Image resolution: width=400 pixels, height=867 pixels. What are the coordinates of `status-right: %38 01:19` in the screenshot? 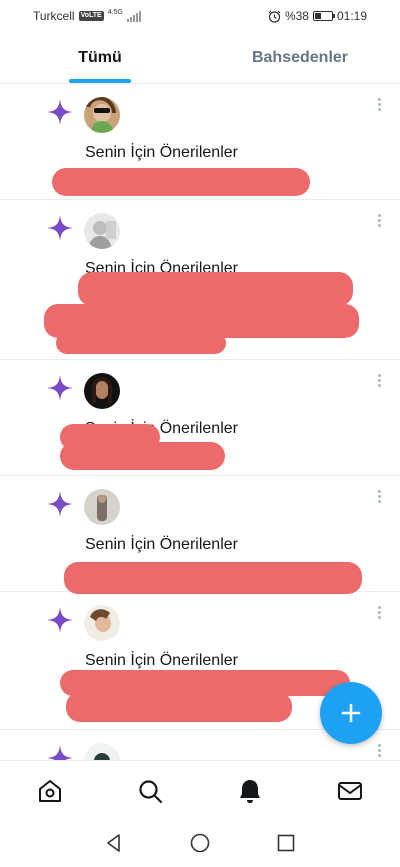 It's located at (317, 16).